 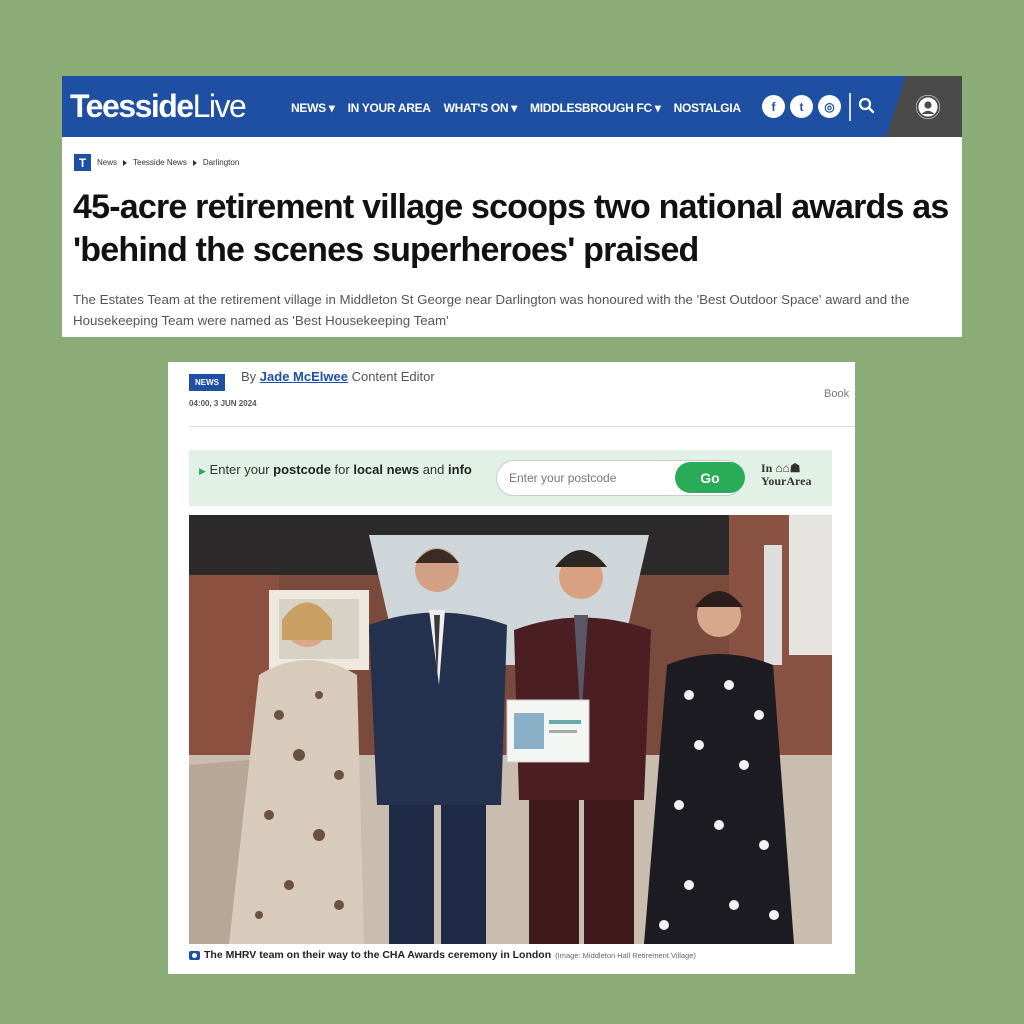 What do you see at coordinates (773, 106) in the screenshot?
I see `facebook-icon: f` at bounding box center [773, 106].